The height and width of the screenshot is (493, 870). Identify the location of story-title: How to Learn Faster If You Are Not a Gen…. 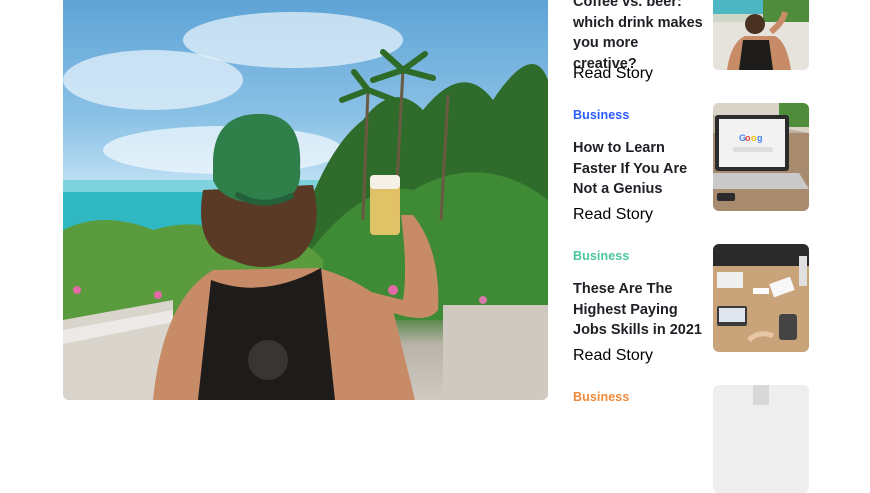
(638, 169).